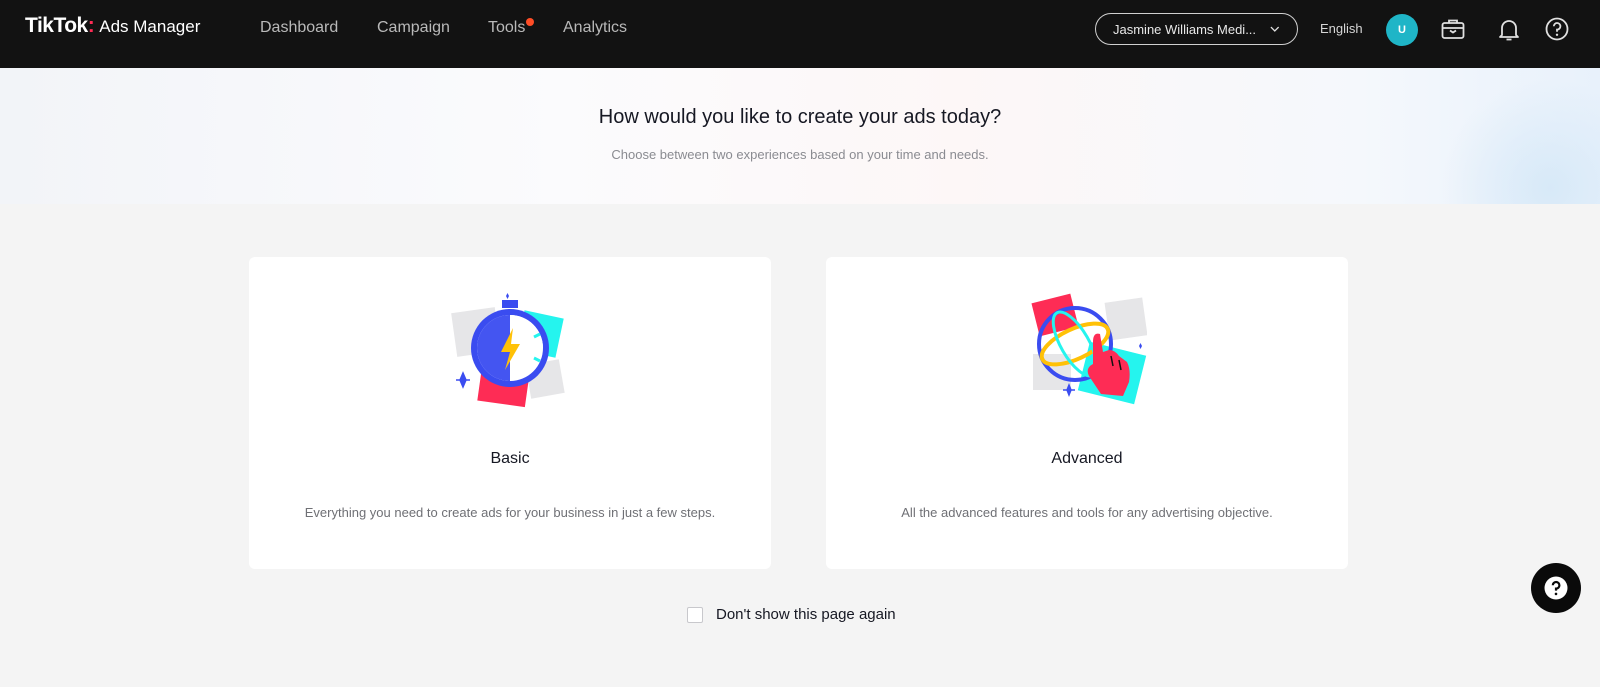 The width and height of the screenshot is (1600, 687). Describe the element at coordinates (1341, 28) in the screenshot. I see `language-selector: English` at that location.